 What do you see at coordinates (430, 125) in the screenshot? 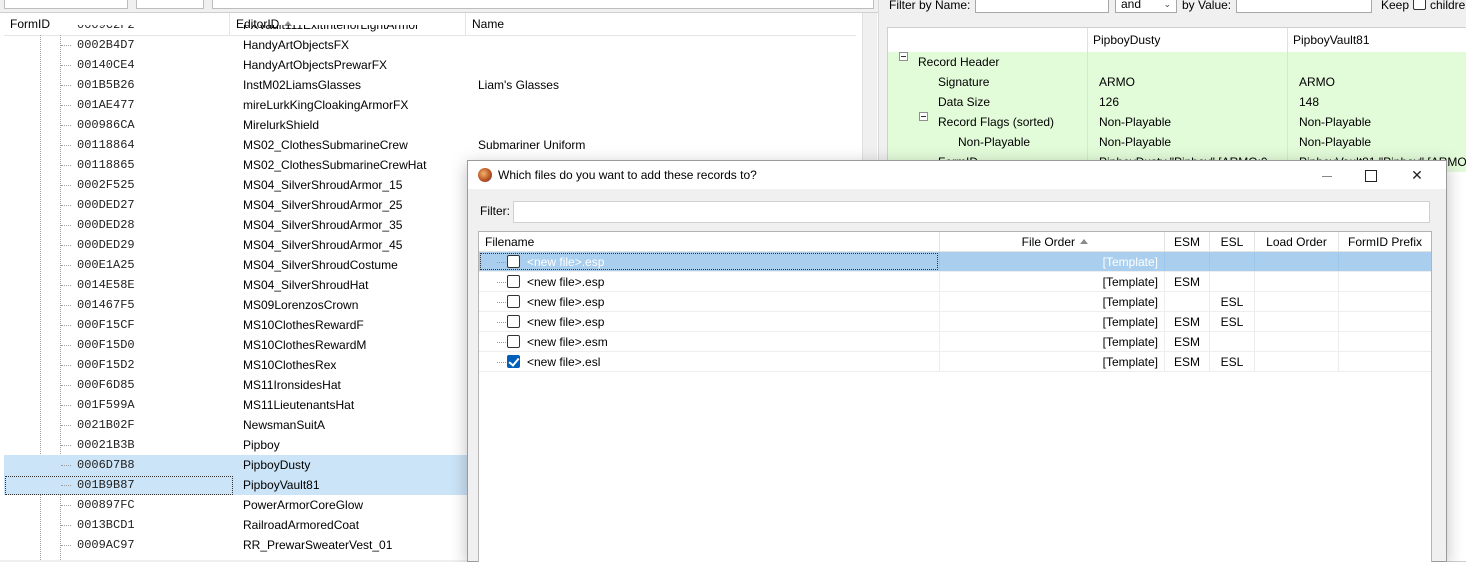
I see `record-row: 000986CA MirelurkShield` at bounding box center [430, 125].